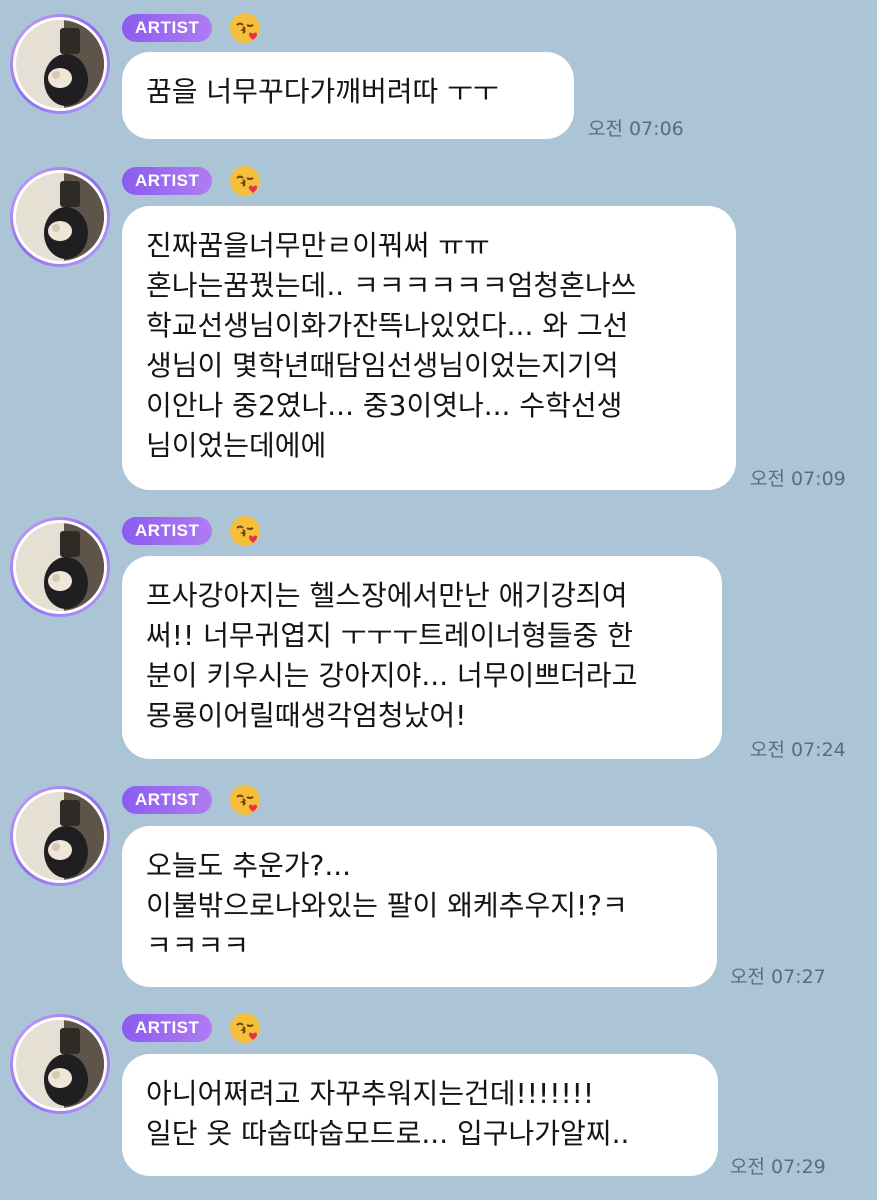  Describe the element at coordinates (798, 479) in the screenshot. I see `message-time: 오전 07:09` at that location.